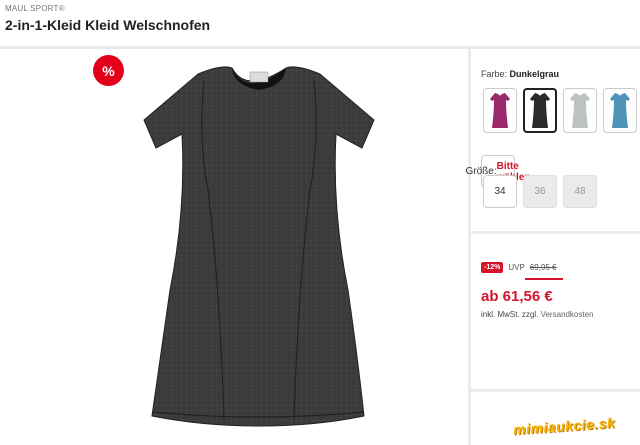 The height and width of the screenshot is (445, 640). I want to click on swatch-dark-grey, so click(540, 110).